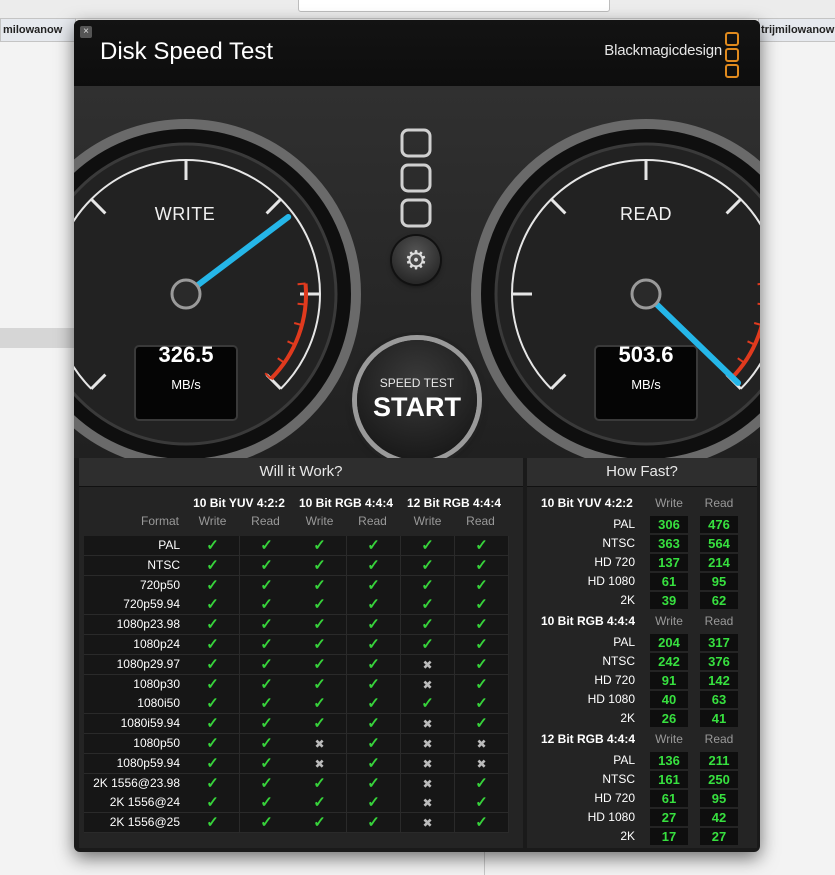 This screenshot has width=835, height=875. Describe the element at coordinates (719, 600) in the screenshot. I see `hf-read-value: 62` at that location.